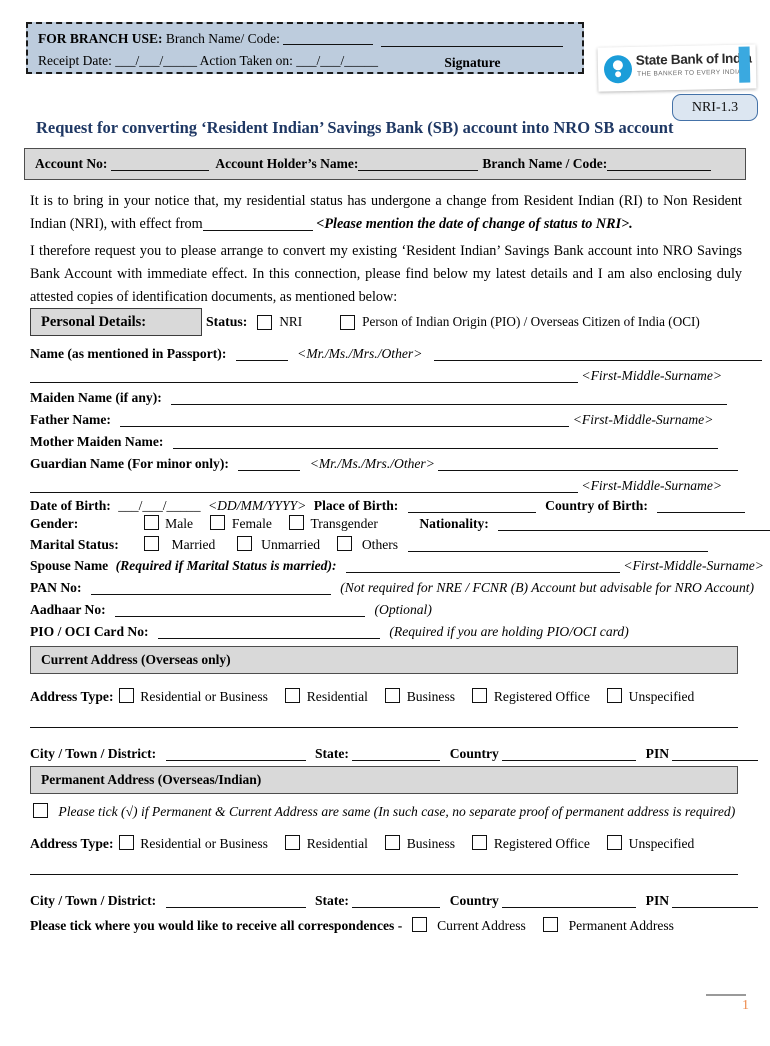 The height and width of the screenshot is (1046, 770). I want to click on checkbox-current-addr-business, so click(393, 695).